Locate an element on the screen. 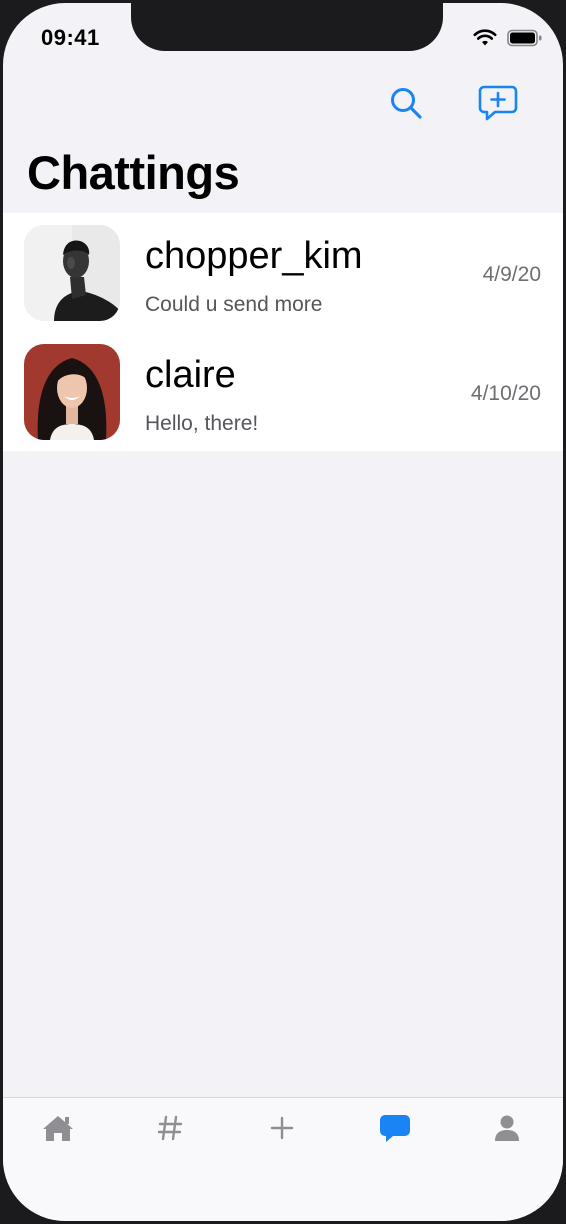 The width and height of the screenshot is (566, 1224). tab-home is located at coordinates (58, 1130).